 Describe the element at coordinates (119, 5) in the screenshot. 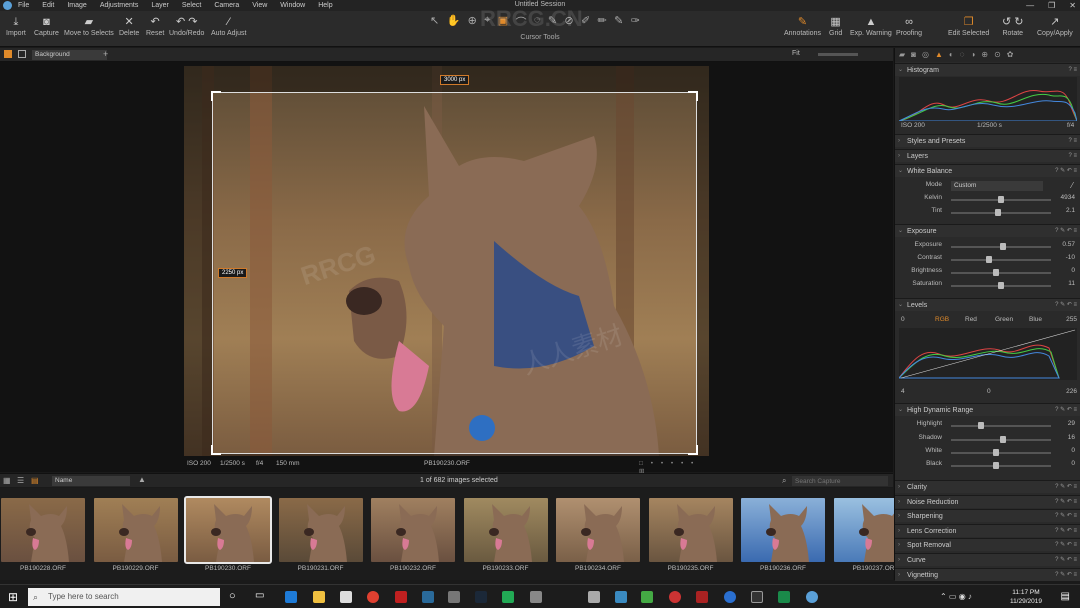

I see `menu-adjustments: Adjustments` at that location.